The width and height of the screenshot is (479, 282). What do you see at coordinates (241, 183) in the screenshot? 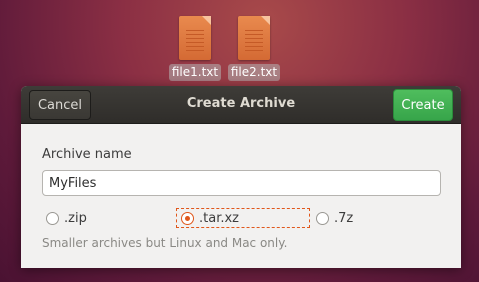
I see `archive-name-input` at bounding box center [241, 183].